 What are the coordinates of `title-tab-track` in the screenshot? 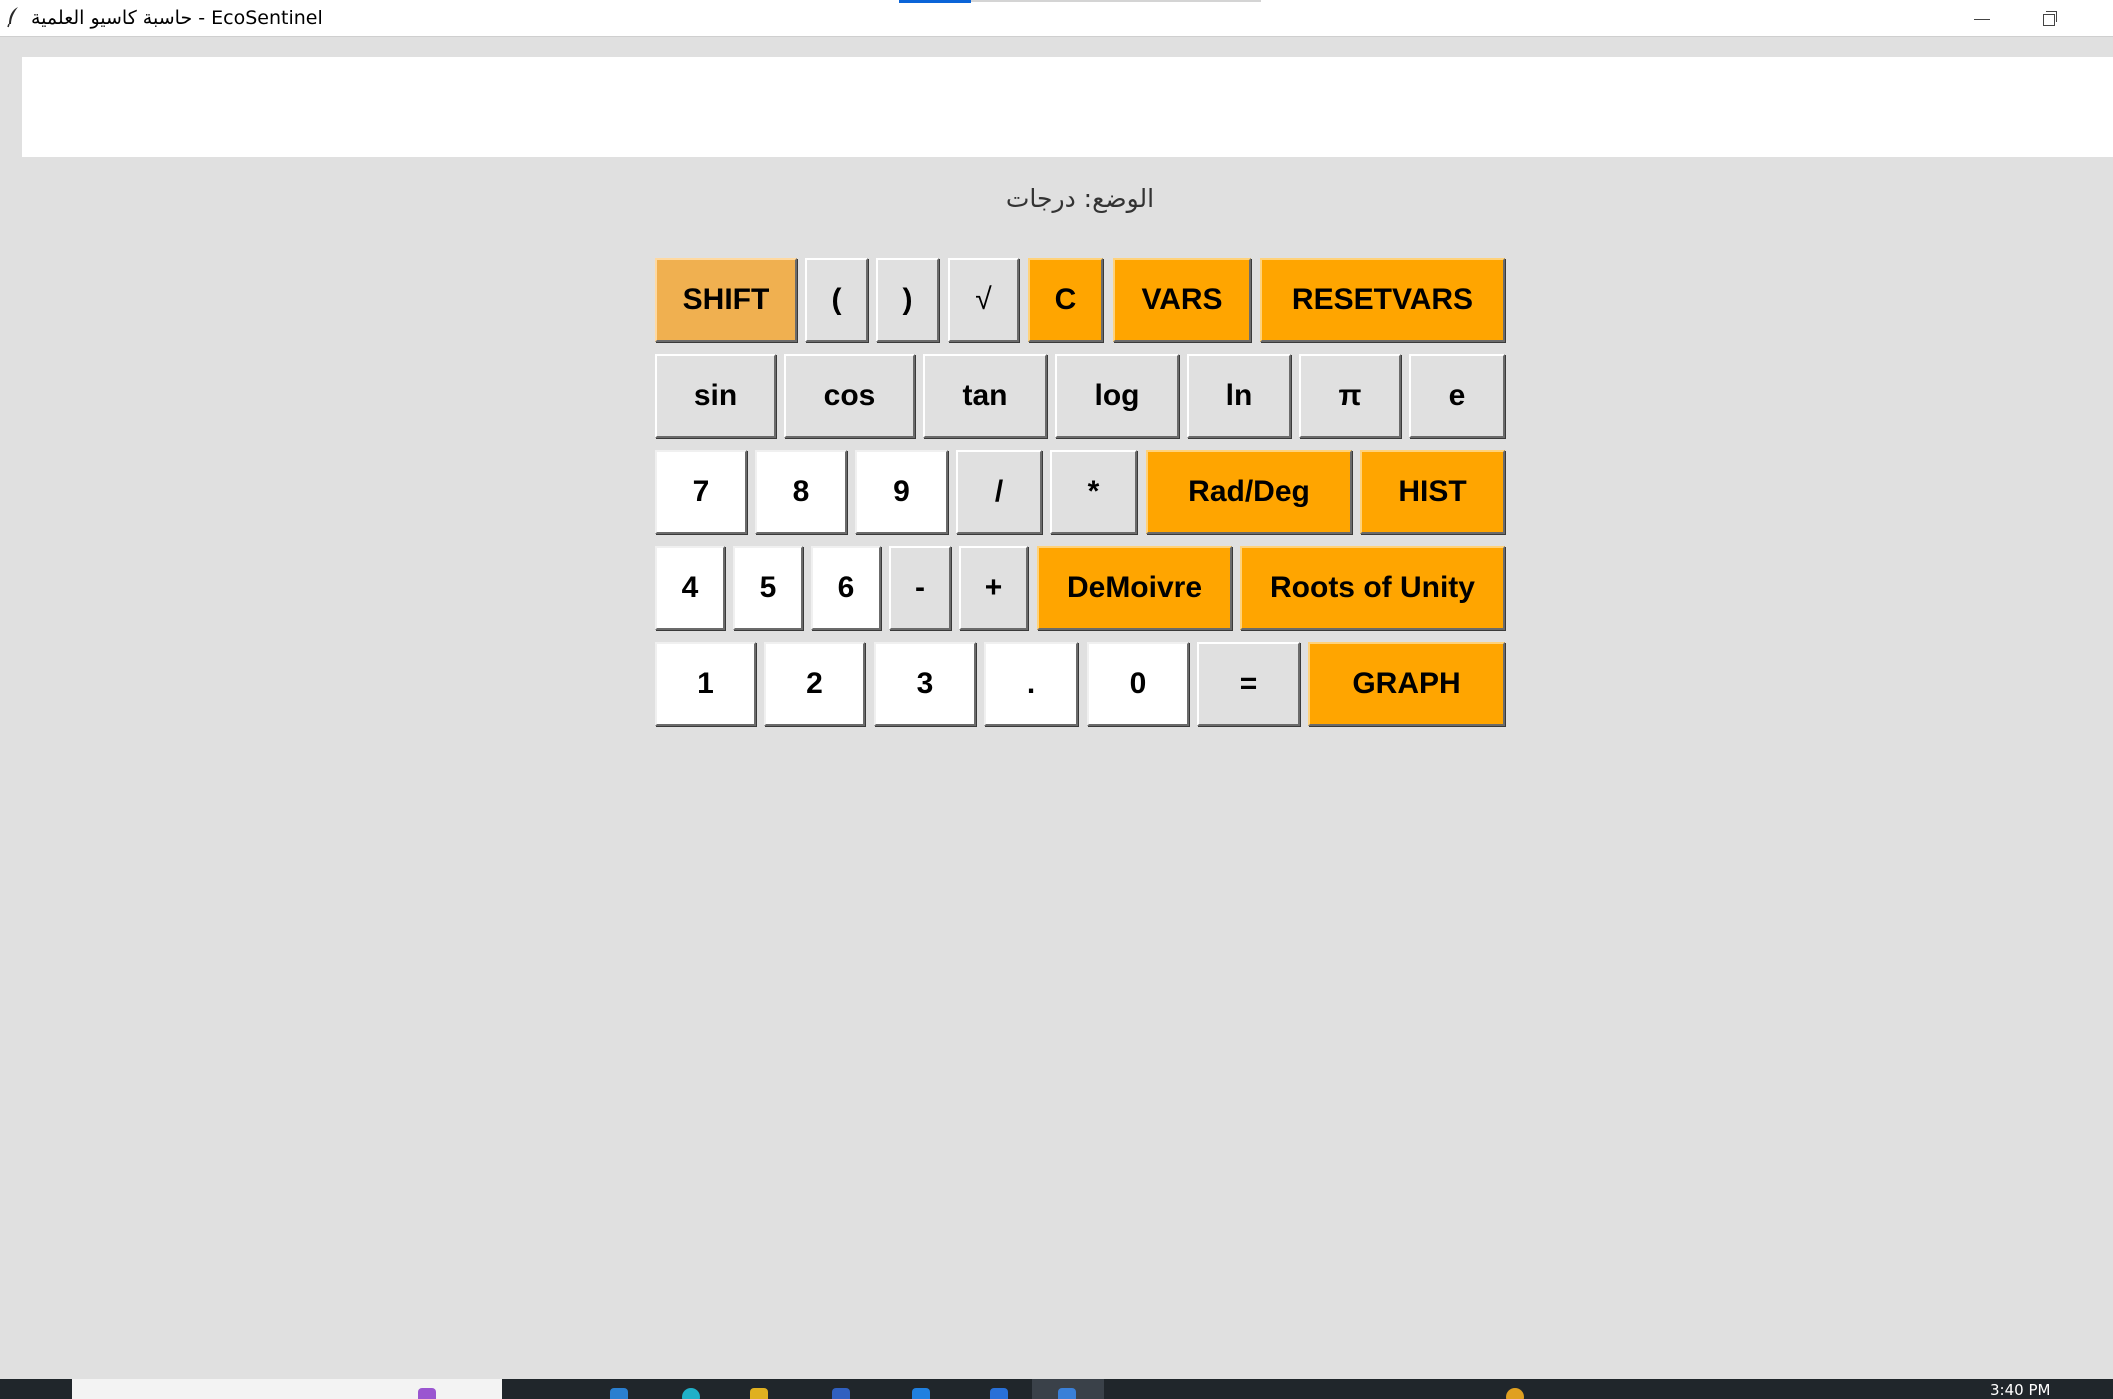 It's located at (1116, 1).